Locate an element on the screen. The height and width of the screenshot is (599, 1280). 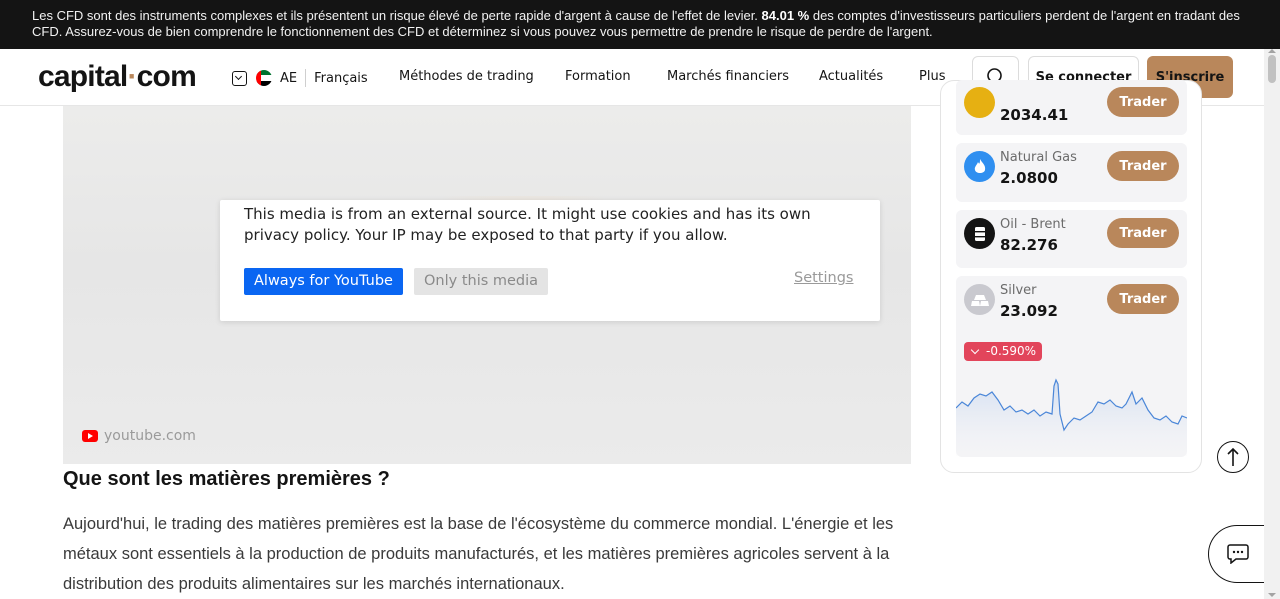
asset-price: 23.092 is located at coordinates (1029, 311).